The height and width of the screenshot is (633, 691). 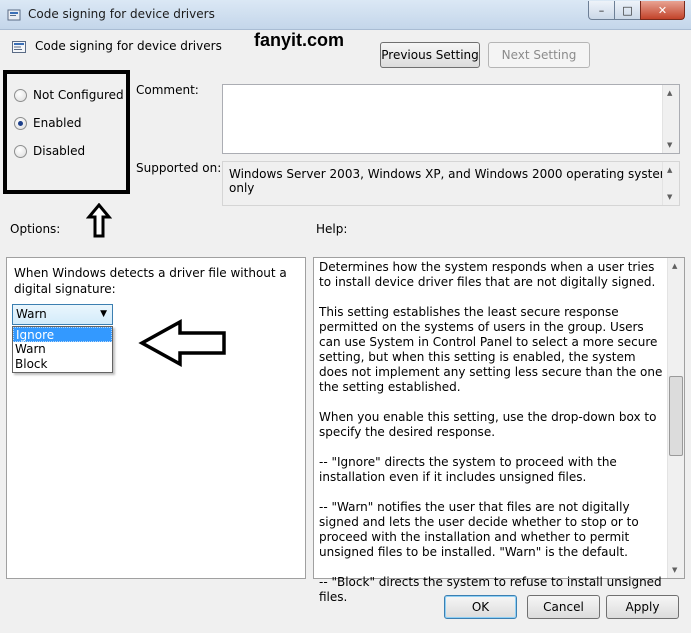 I want to click on dropdown-option-ignore: Ignore, so click(x=62, y=334).